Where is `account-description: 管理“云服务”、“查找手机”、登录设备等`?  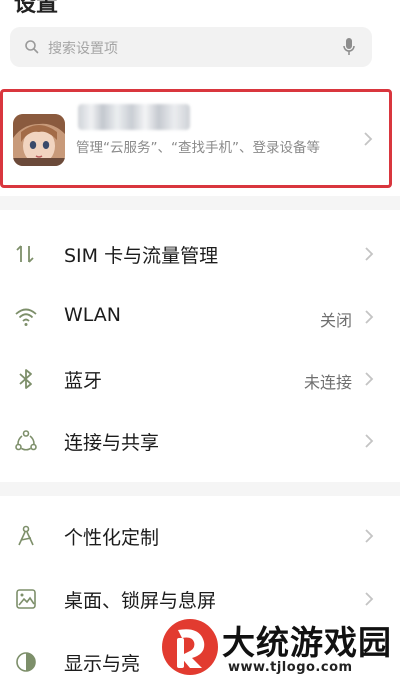
account-description: 管理“云服务”、“查找手机”、登录设备等 is located at coordinates (198, 148).